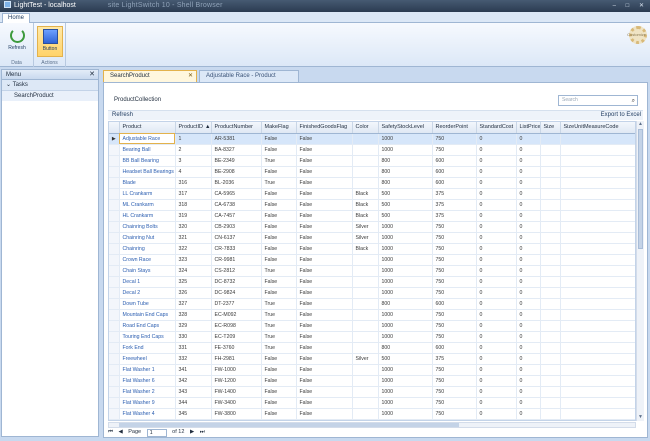 Image resolution: width=650 pixels, height=441 pixels. What do you see at coordinates (528, 128) in the screenshot?
I see `column-header-listprice: ListPrice` at bounding box center [528, 128].